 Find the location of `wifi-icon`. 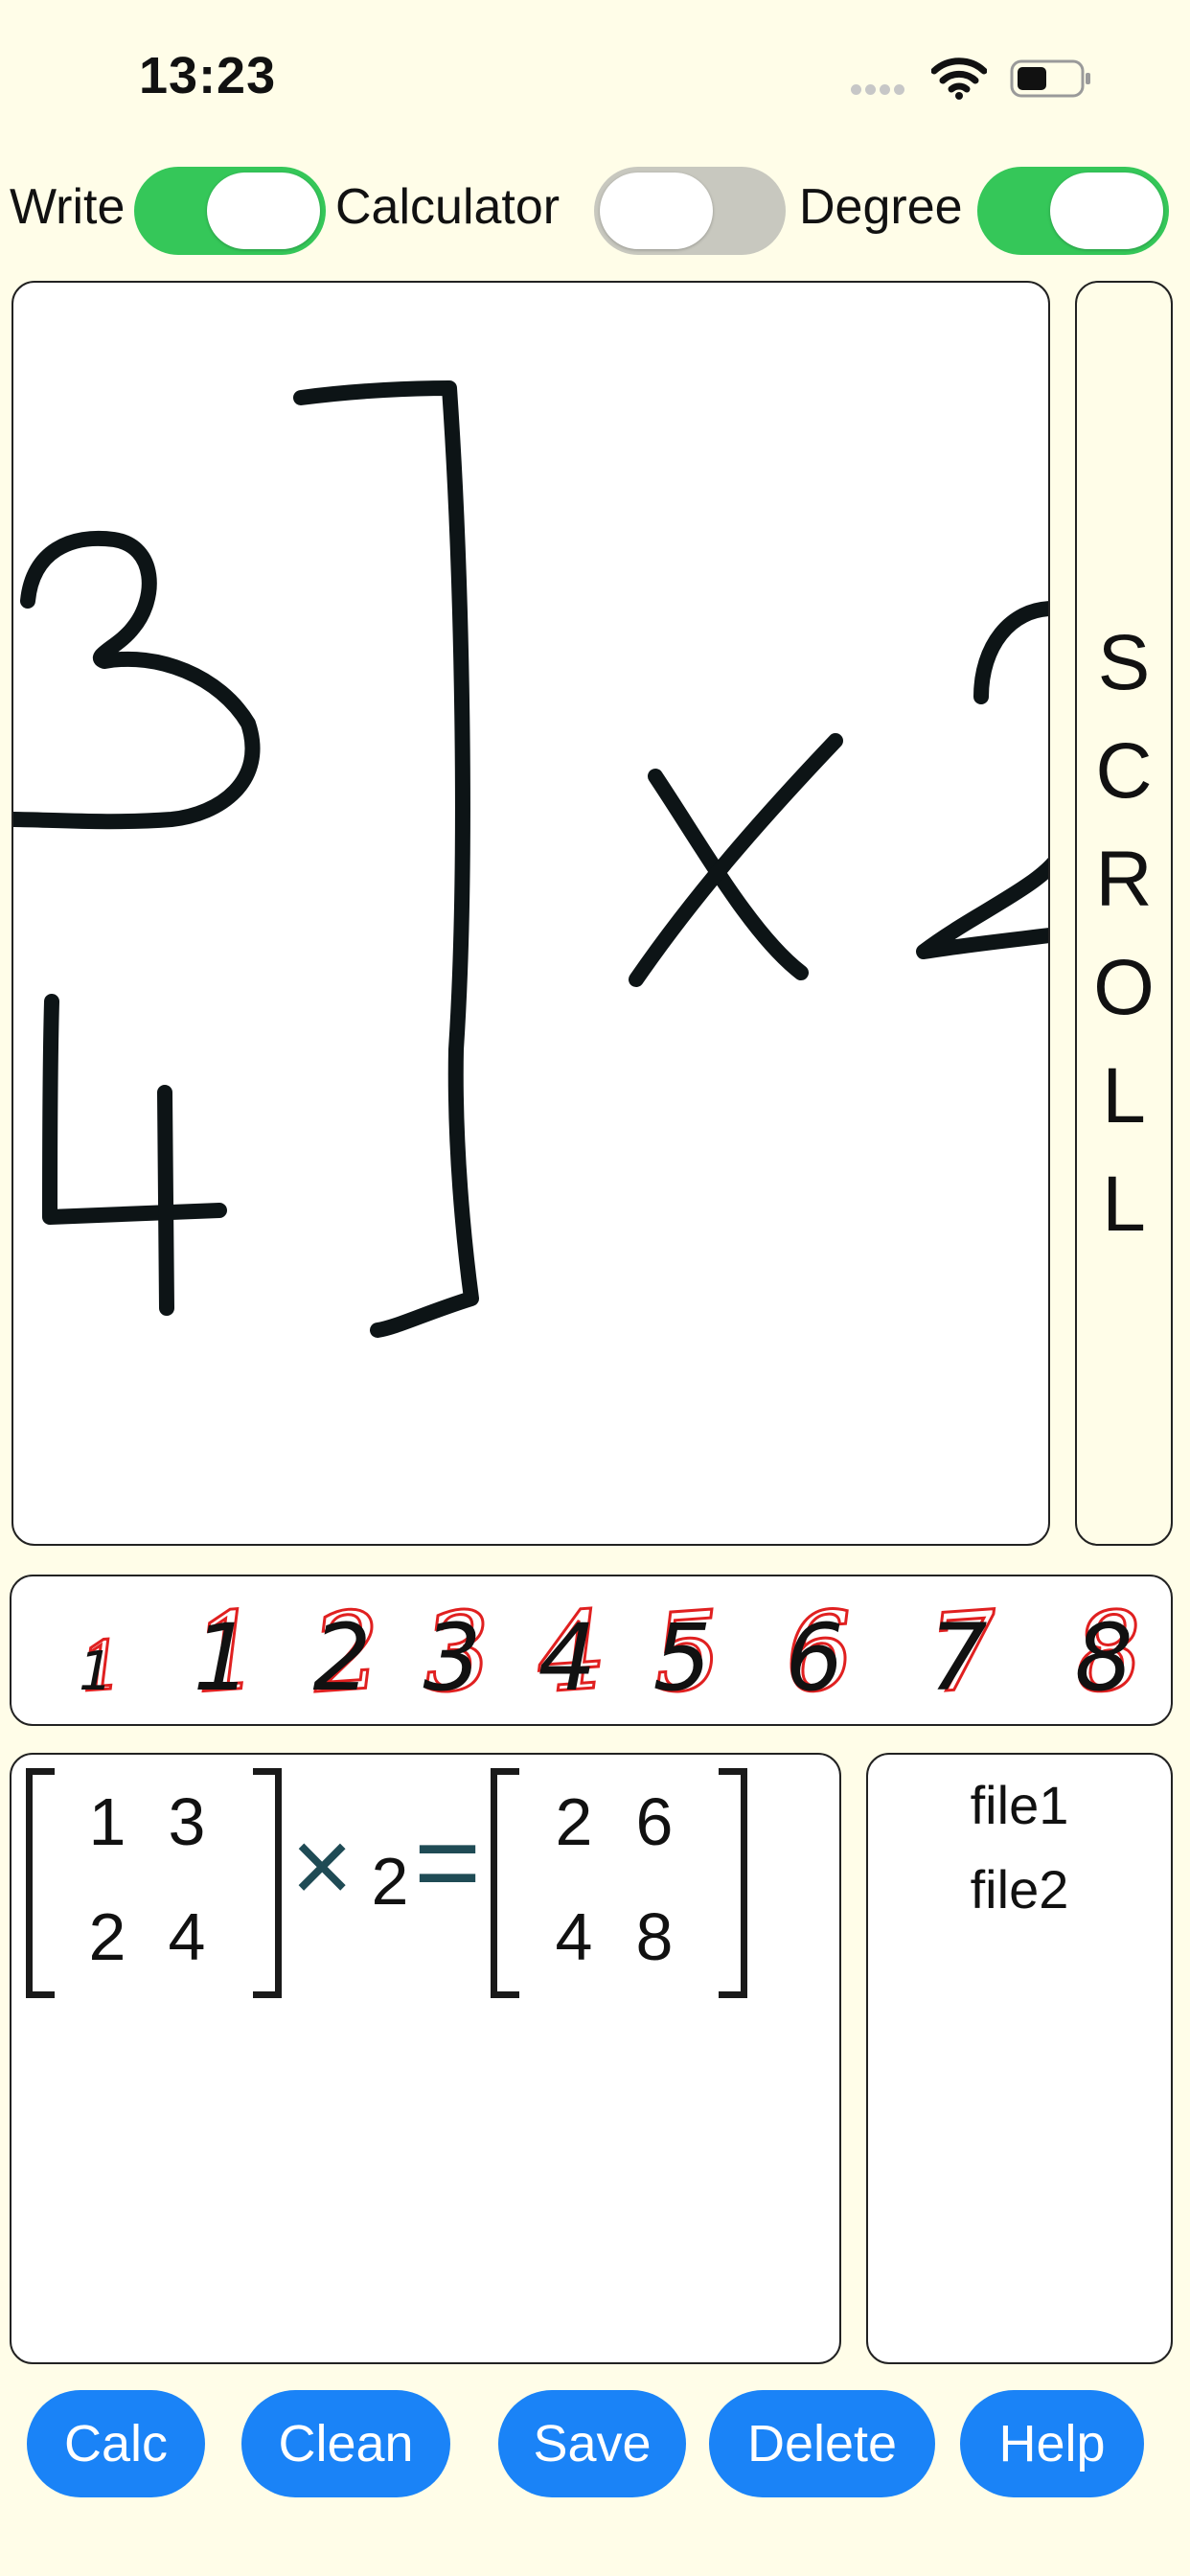

wifi-icon is located at coordinates (959, 79).